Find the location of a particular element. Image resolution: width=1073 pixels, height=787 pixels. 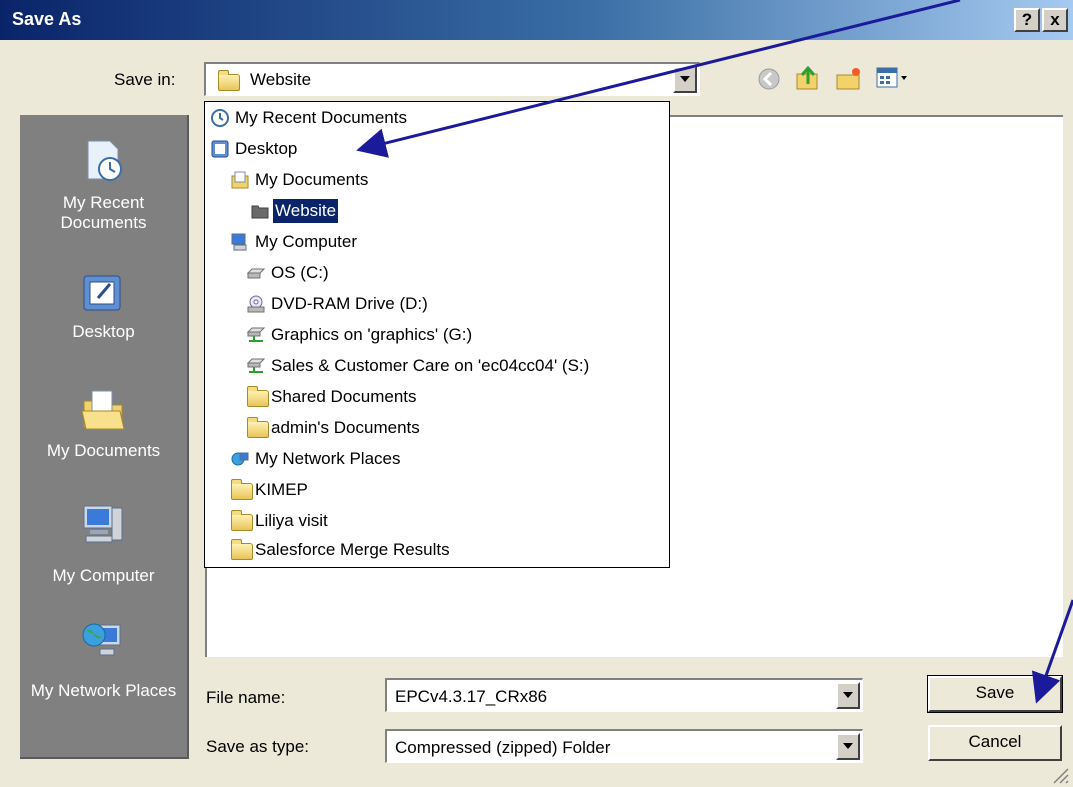

place-my-recent-documents: My Recent Documents is located at coordinates (103, 203).